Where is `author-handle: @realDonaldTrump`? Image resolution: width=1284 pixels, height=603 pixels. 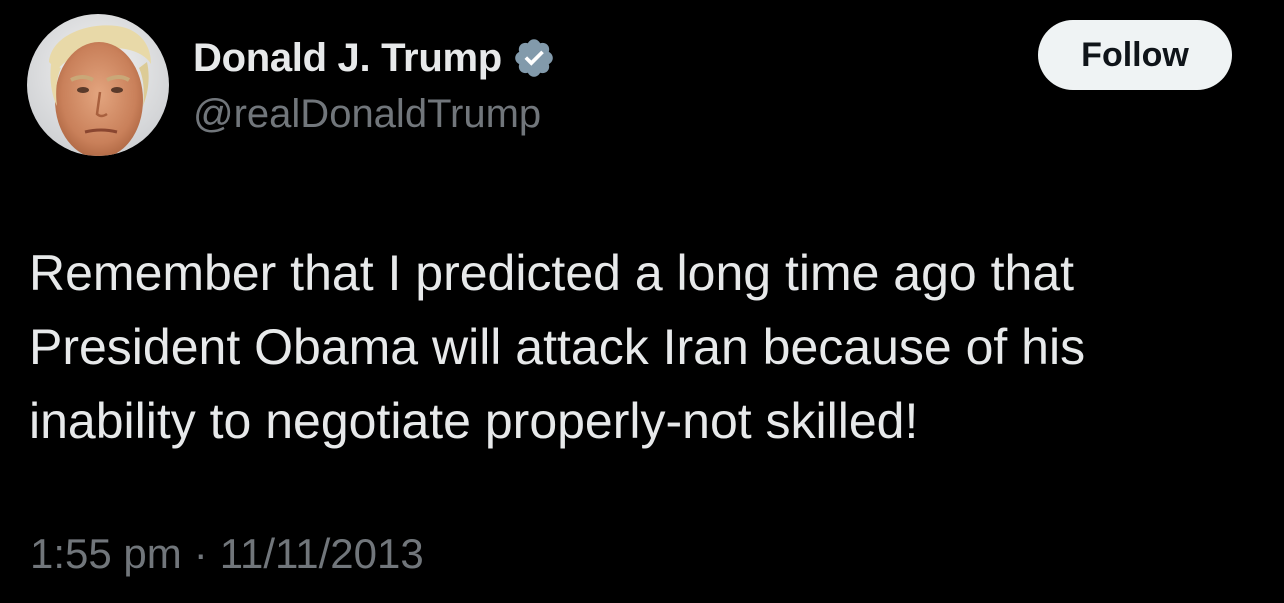 author-handle: @realDonaldTrump is located at coordinates (367, 114).